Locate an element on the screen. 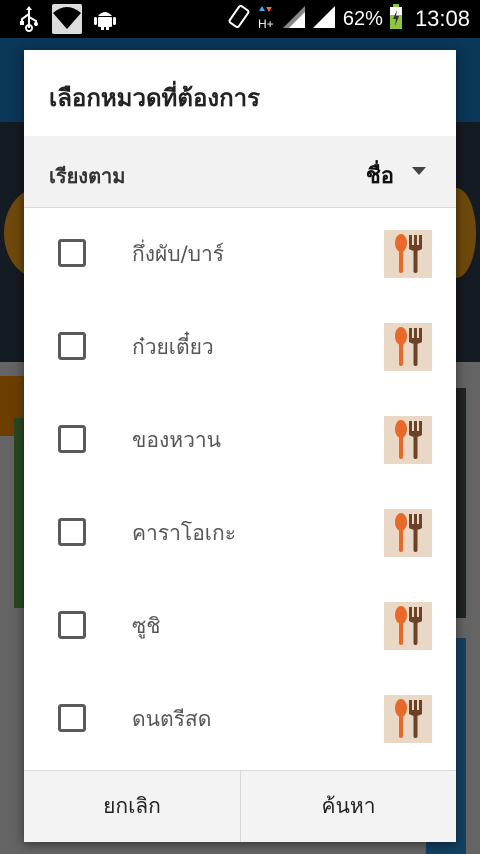  wifi-icon is located at coordinates (67, 19).